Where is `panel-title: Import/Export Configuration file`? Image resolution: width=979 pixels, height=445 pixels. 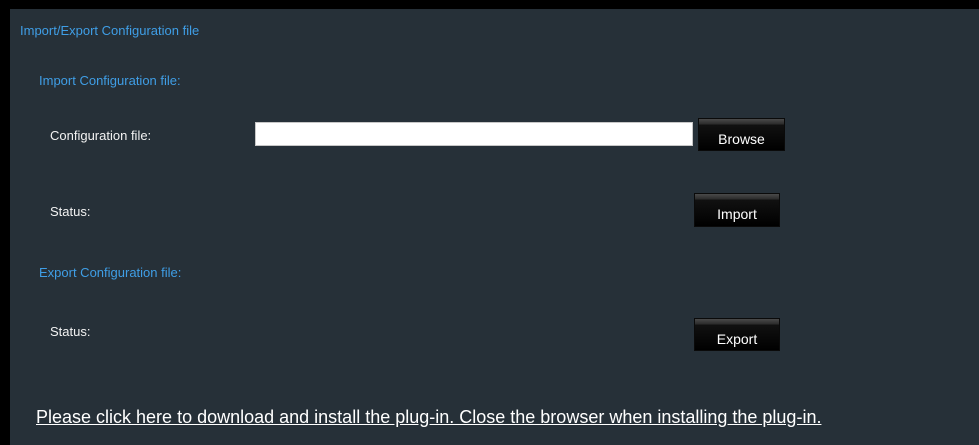
panel-title: Import/Export Configuration file is located at coordinates (110, 30).